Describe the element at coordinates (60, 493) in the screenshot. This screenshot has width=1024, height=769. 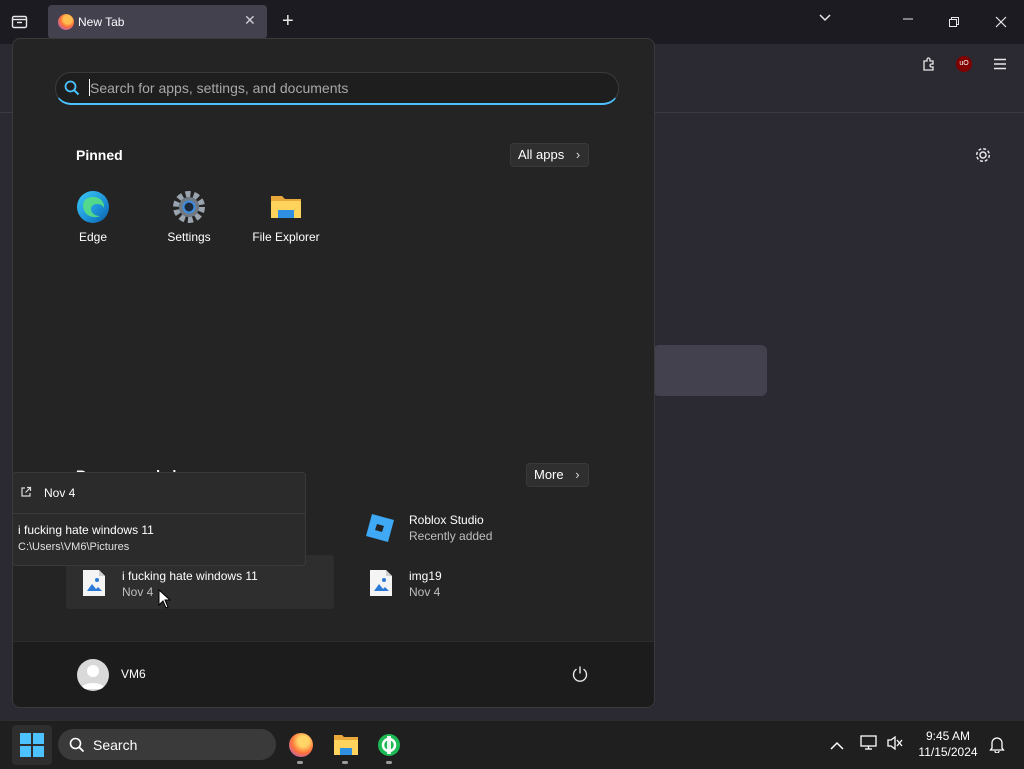
I see `tooltip-date: Nov 4` at that location.